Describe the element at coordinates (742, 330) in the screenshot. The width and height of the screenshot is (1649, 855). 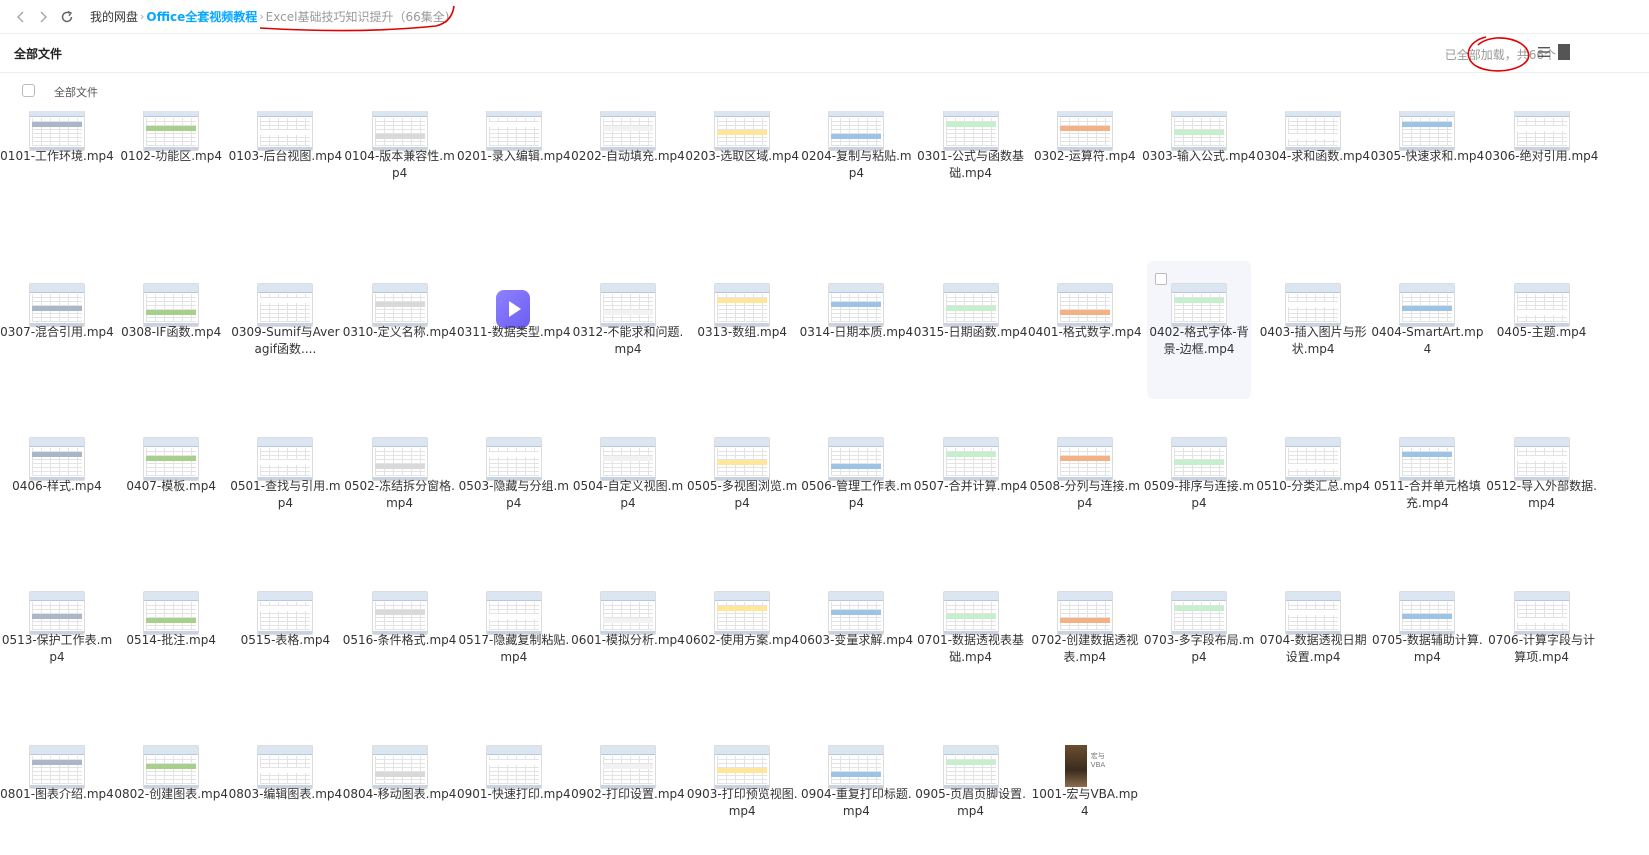
I see `file-item: 0313-数组.mp4` at that location.